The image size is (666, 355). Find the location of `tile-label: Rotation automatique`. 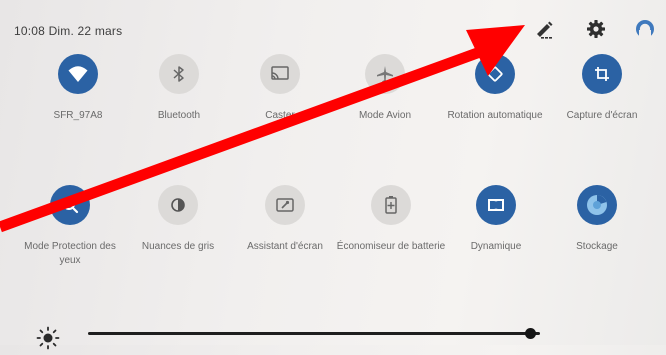

tile-label: Rotation automatique is located at coordinates (495, 115).